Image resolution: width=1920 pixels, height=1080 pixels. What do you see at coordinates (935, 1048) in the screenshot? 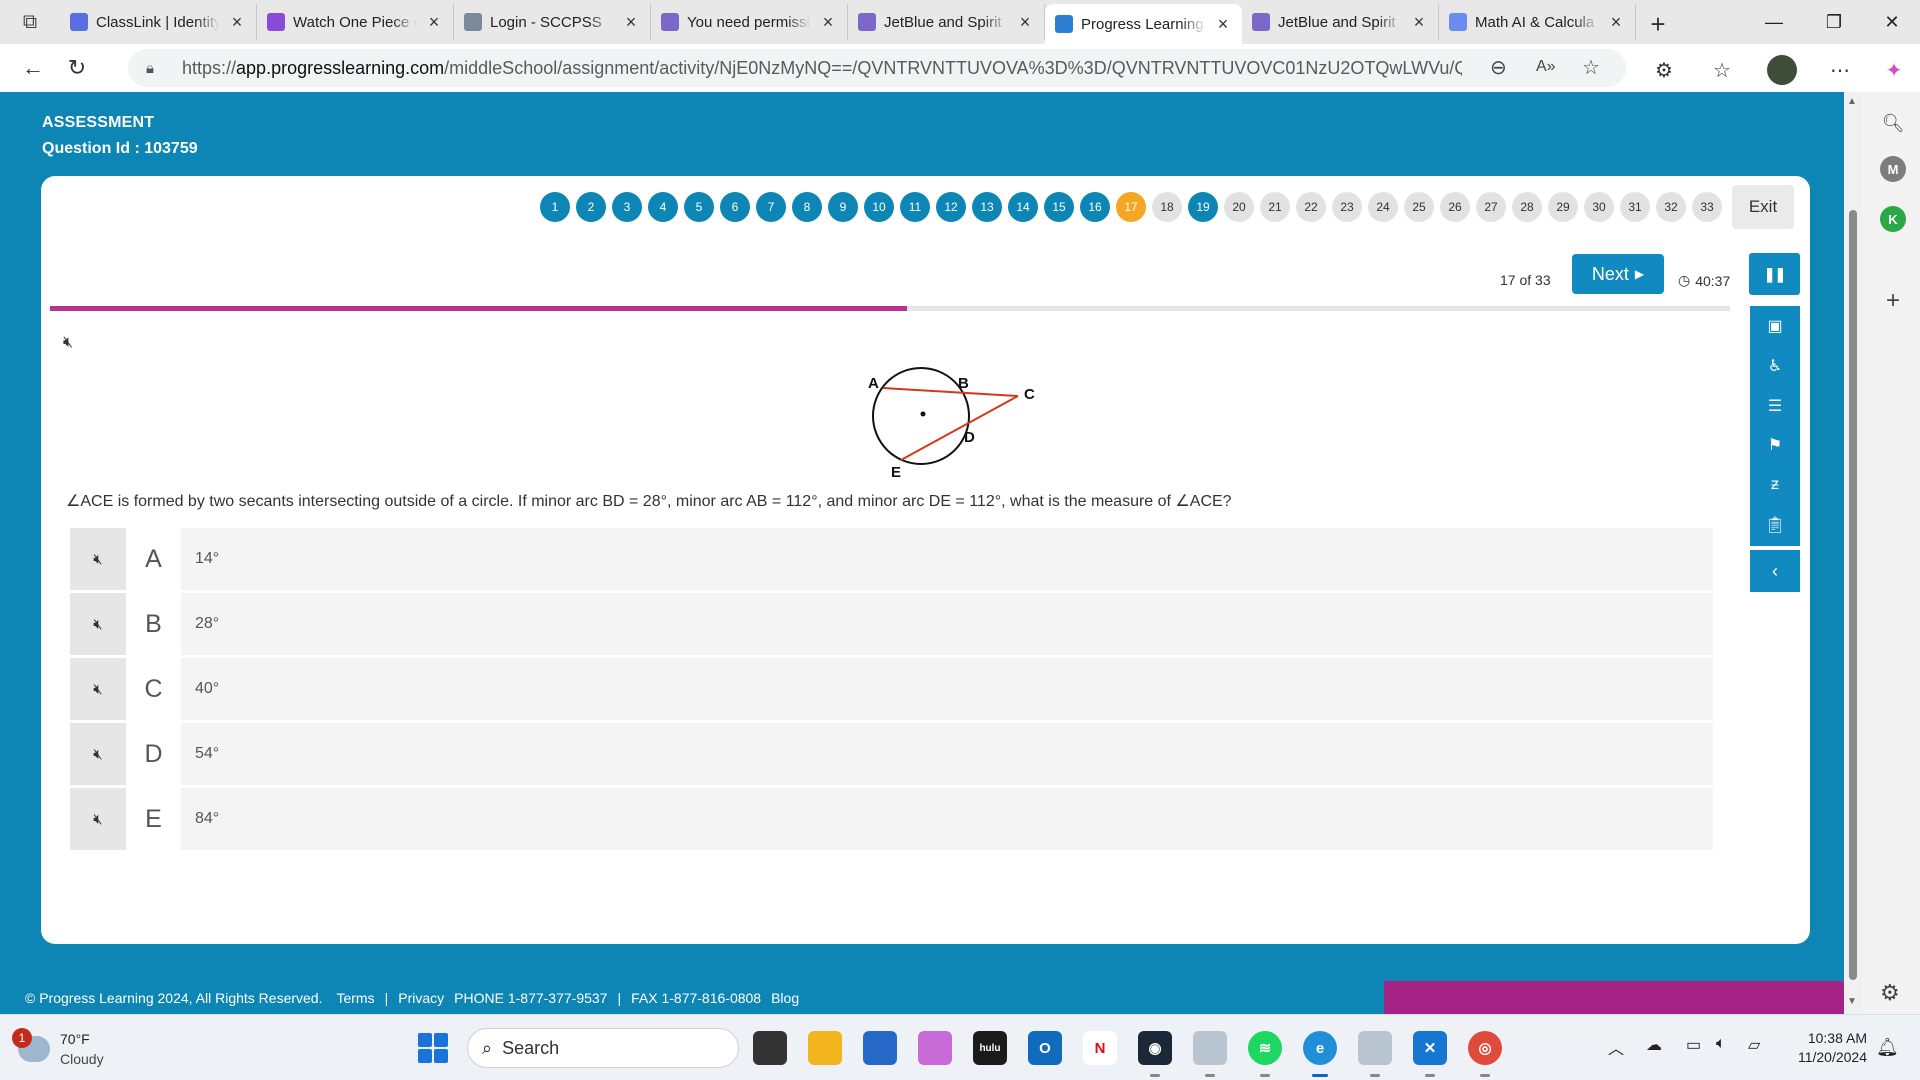
I see `copilot-app-icon` at bounding box center [935, 1048].